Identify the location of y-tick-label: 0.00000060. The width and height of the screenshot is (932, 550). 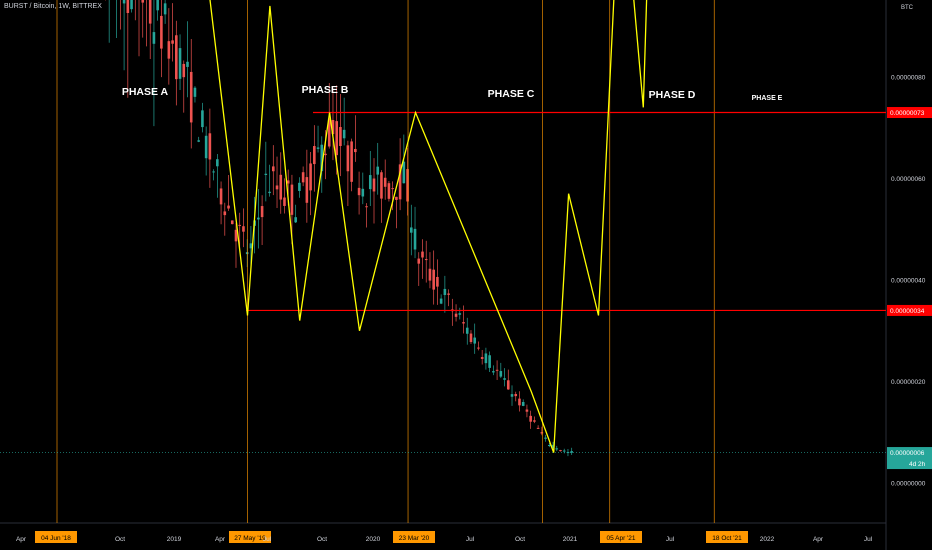
(908, 179).